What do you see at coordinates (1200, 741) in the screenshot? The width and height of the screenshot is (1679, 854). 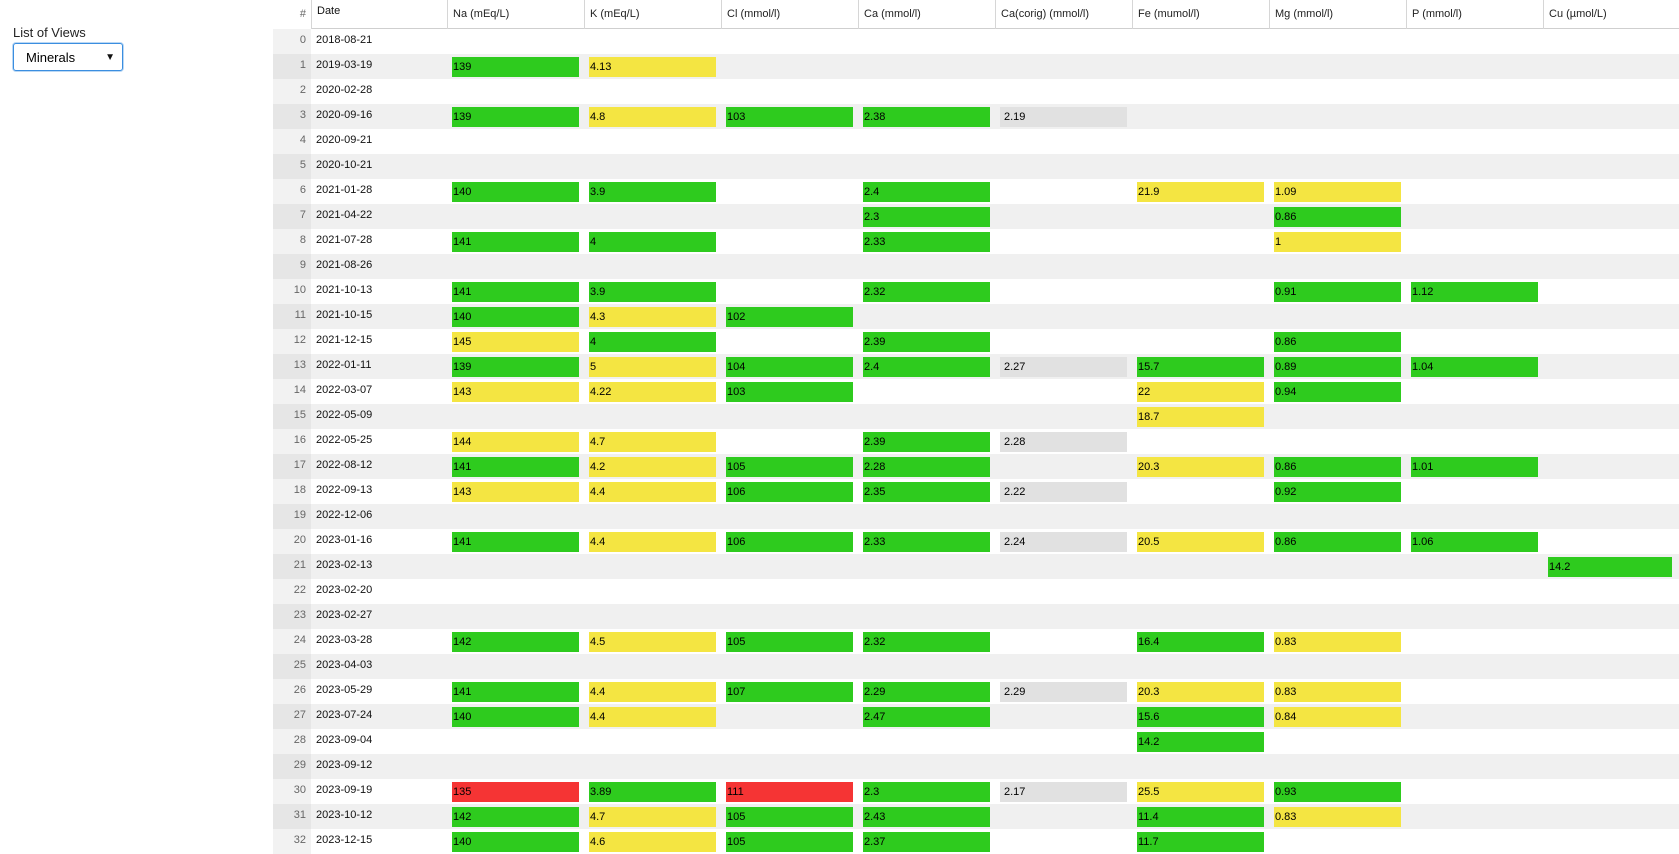 I see `table-cell: 14.2` at bounding box center [1200, 741].